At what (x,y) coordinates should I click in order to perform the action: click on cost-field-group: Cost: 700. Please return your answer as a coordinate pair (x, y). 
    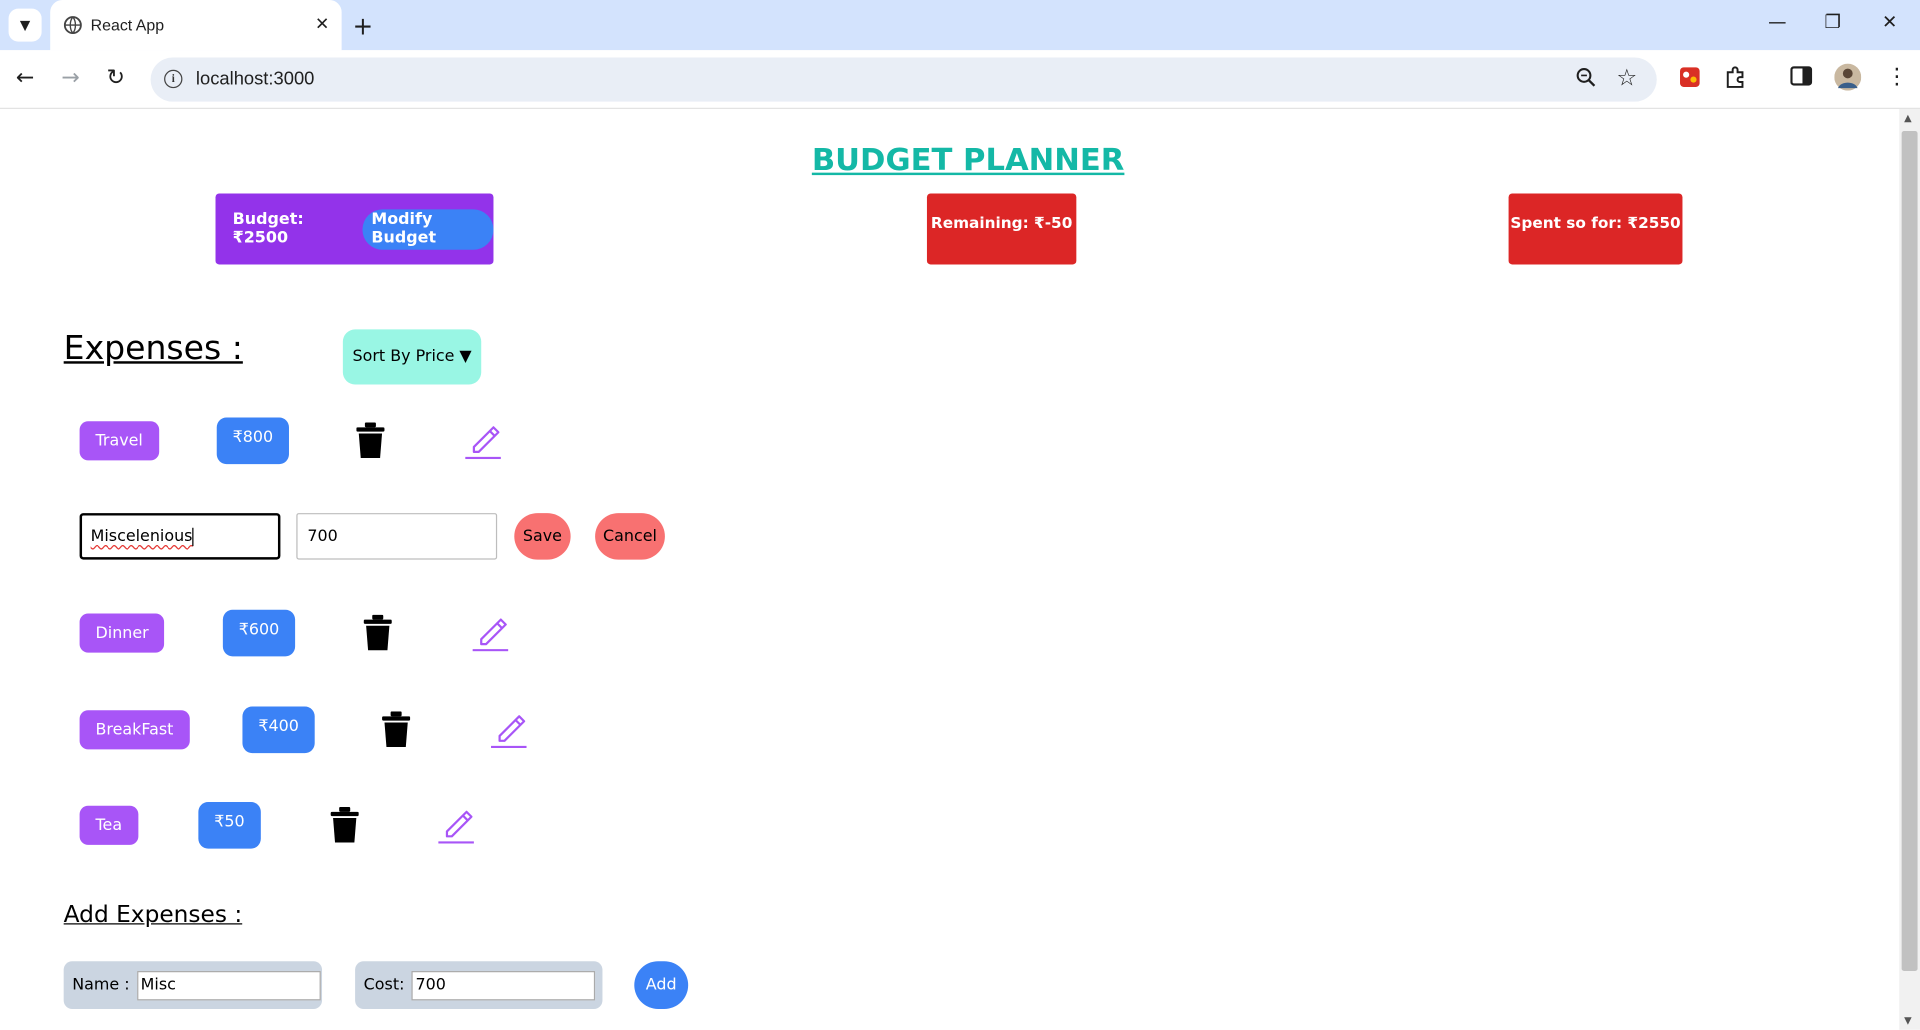
    Looking at the image, I should click on (479, 985).